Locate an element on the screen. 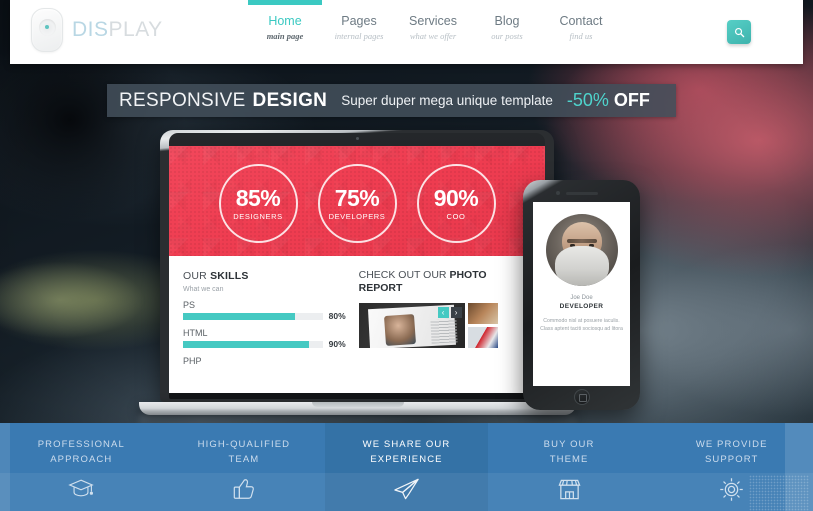  skills-heading: OUR SKILLS is located at coordinates (267, 276).